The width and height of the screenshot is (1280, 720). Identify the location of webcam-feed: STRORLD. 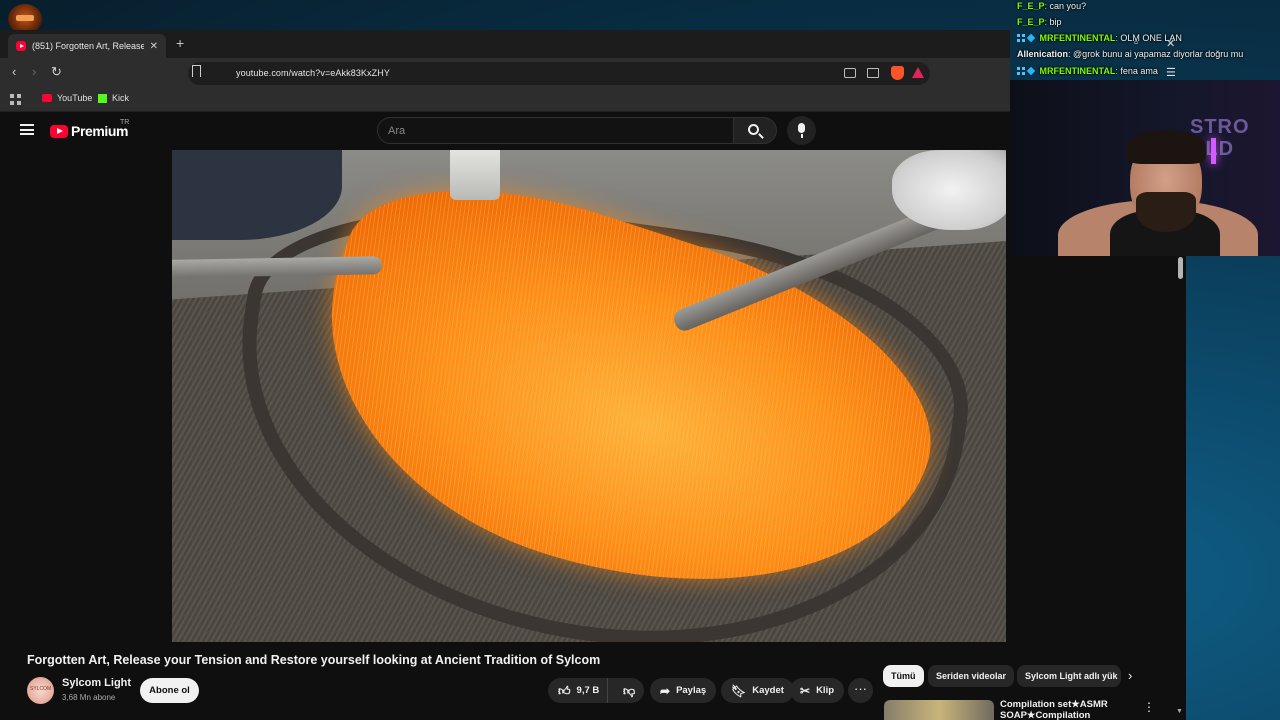
(1145, 168).